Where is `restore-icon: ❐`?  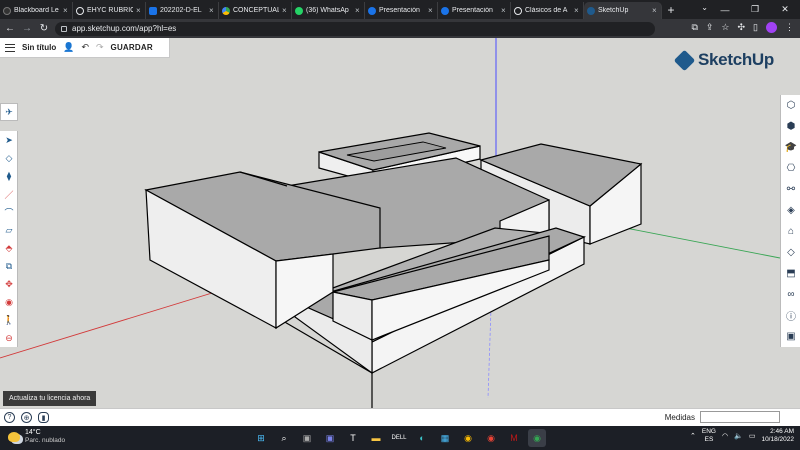
restore-icon: ❐ is located at coordinates (755, 9).